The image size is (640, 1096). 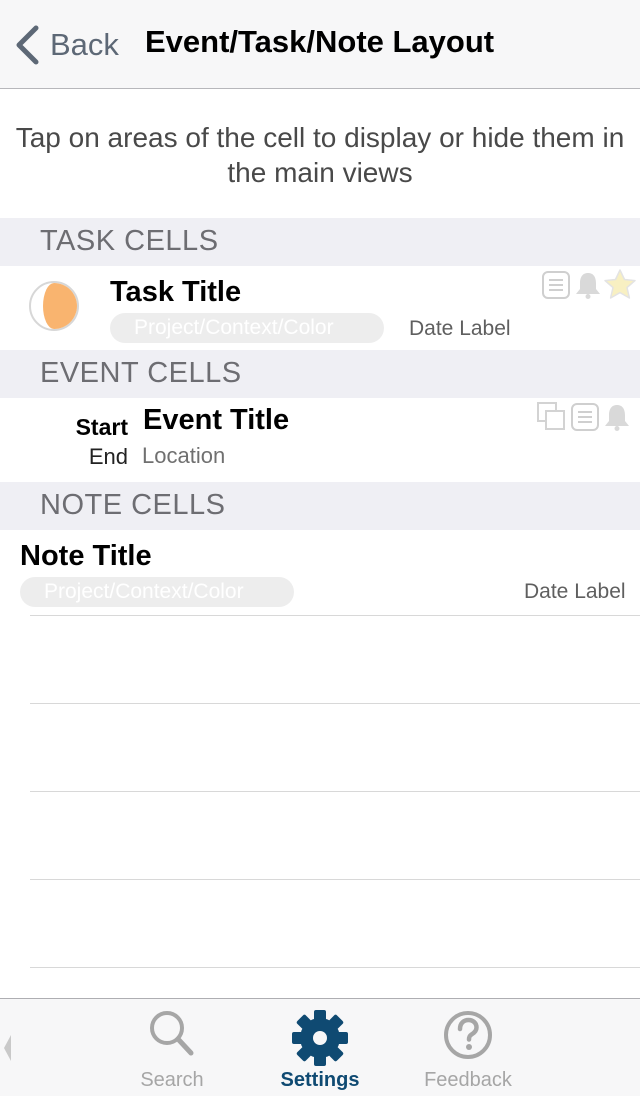 I want to click on chevron-left-icon, so click(x=27, y=45).